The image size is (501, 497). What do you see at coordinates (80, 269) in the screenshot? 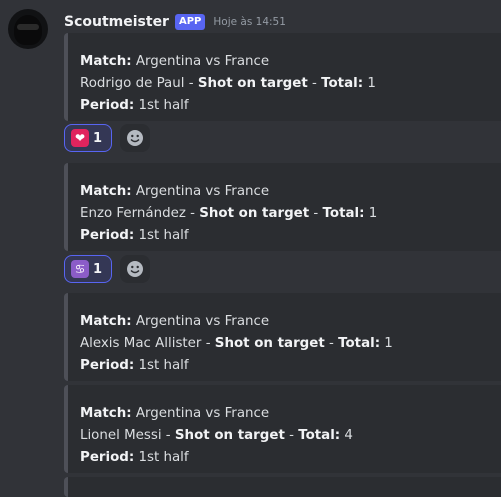
I see `cancer-zodiac-icon: ♋` at bounding box center [80, 269].